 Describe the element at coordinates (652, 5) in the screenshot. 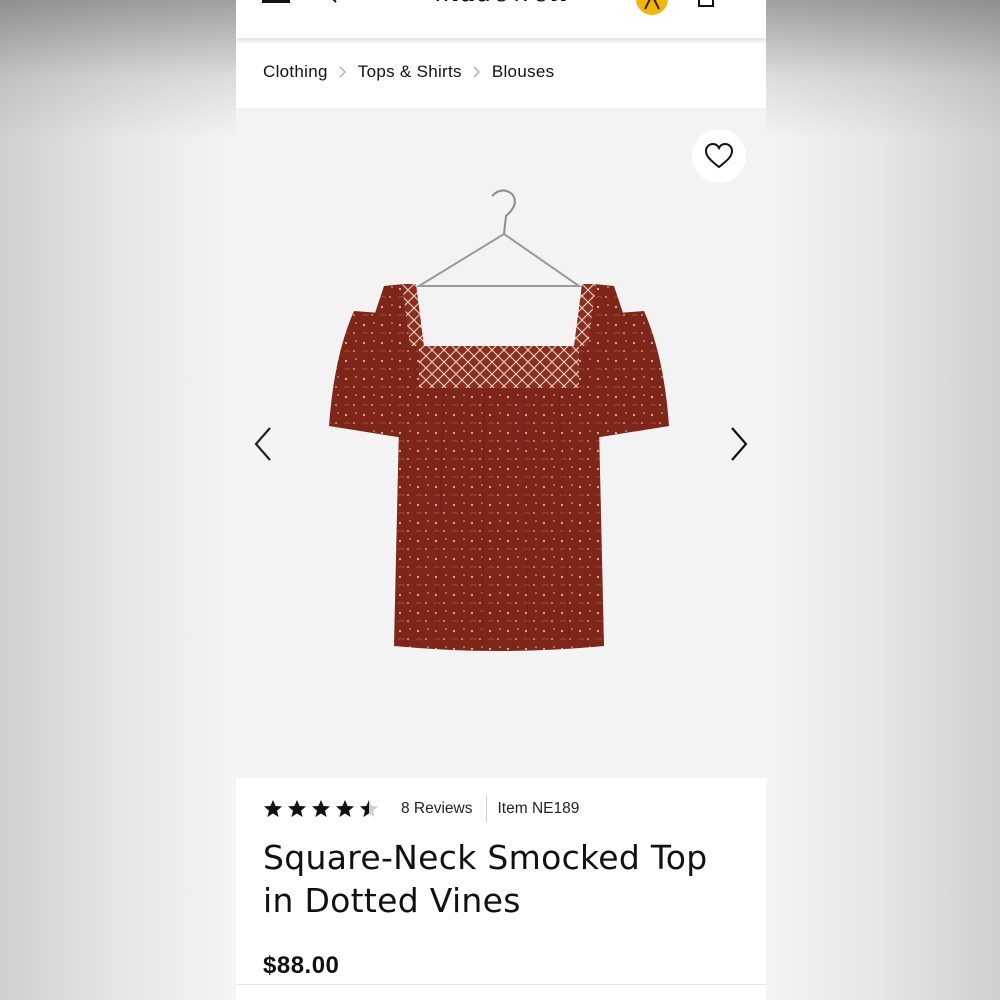

I see `account-avatar-glyph` at that location.